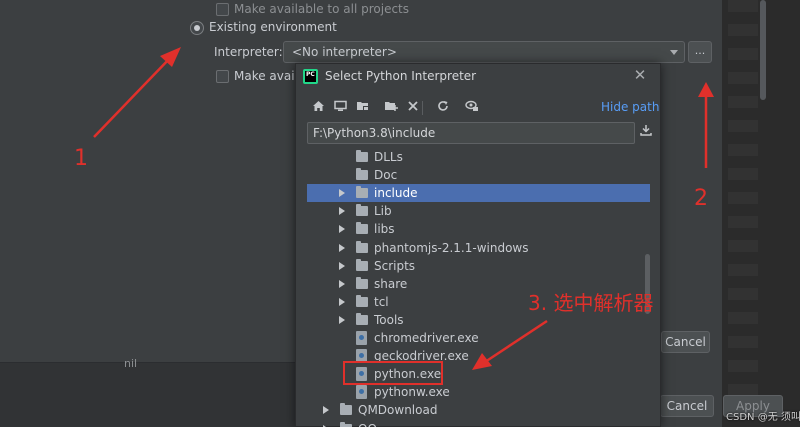  I want to click on annotation-step-3: 3. 选中解析器, so click(591, 303).